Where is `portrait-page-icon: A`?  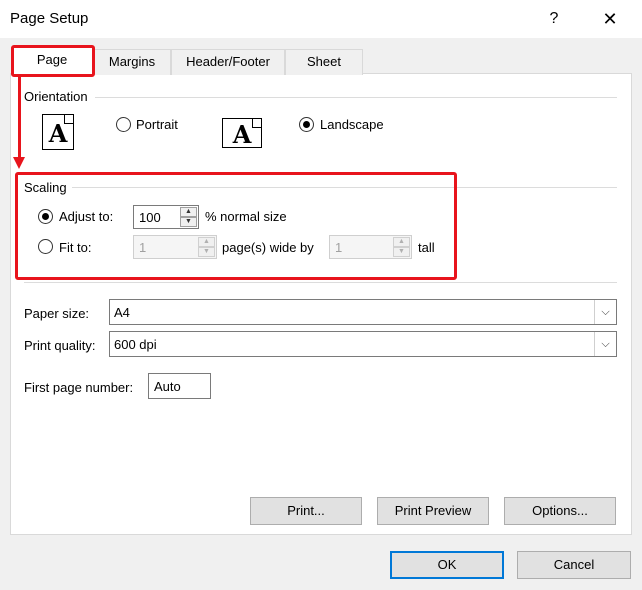
portrait-page-icon: A is located at coordinates (58, 132).